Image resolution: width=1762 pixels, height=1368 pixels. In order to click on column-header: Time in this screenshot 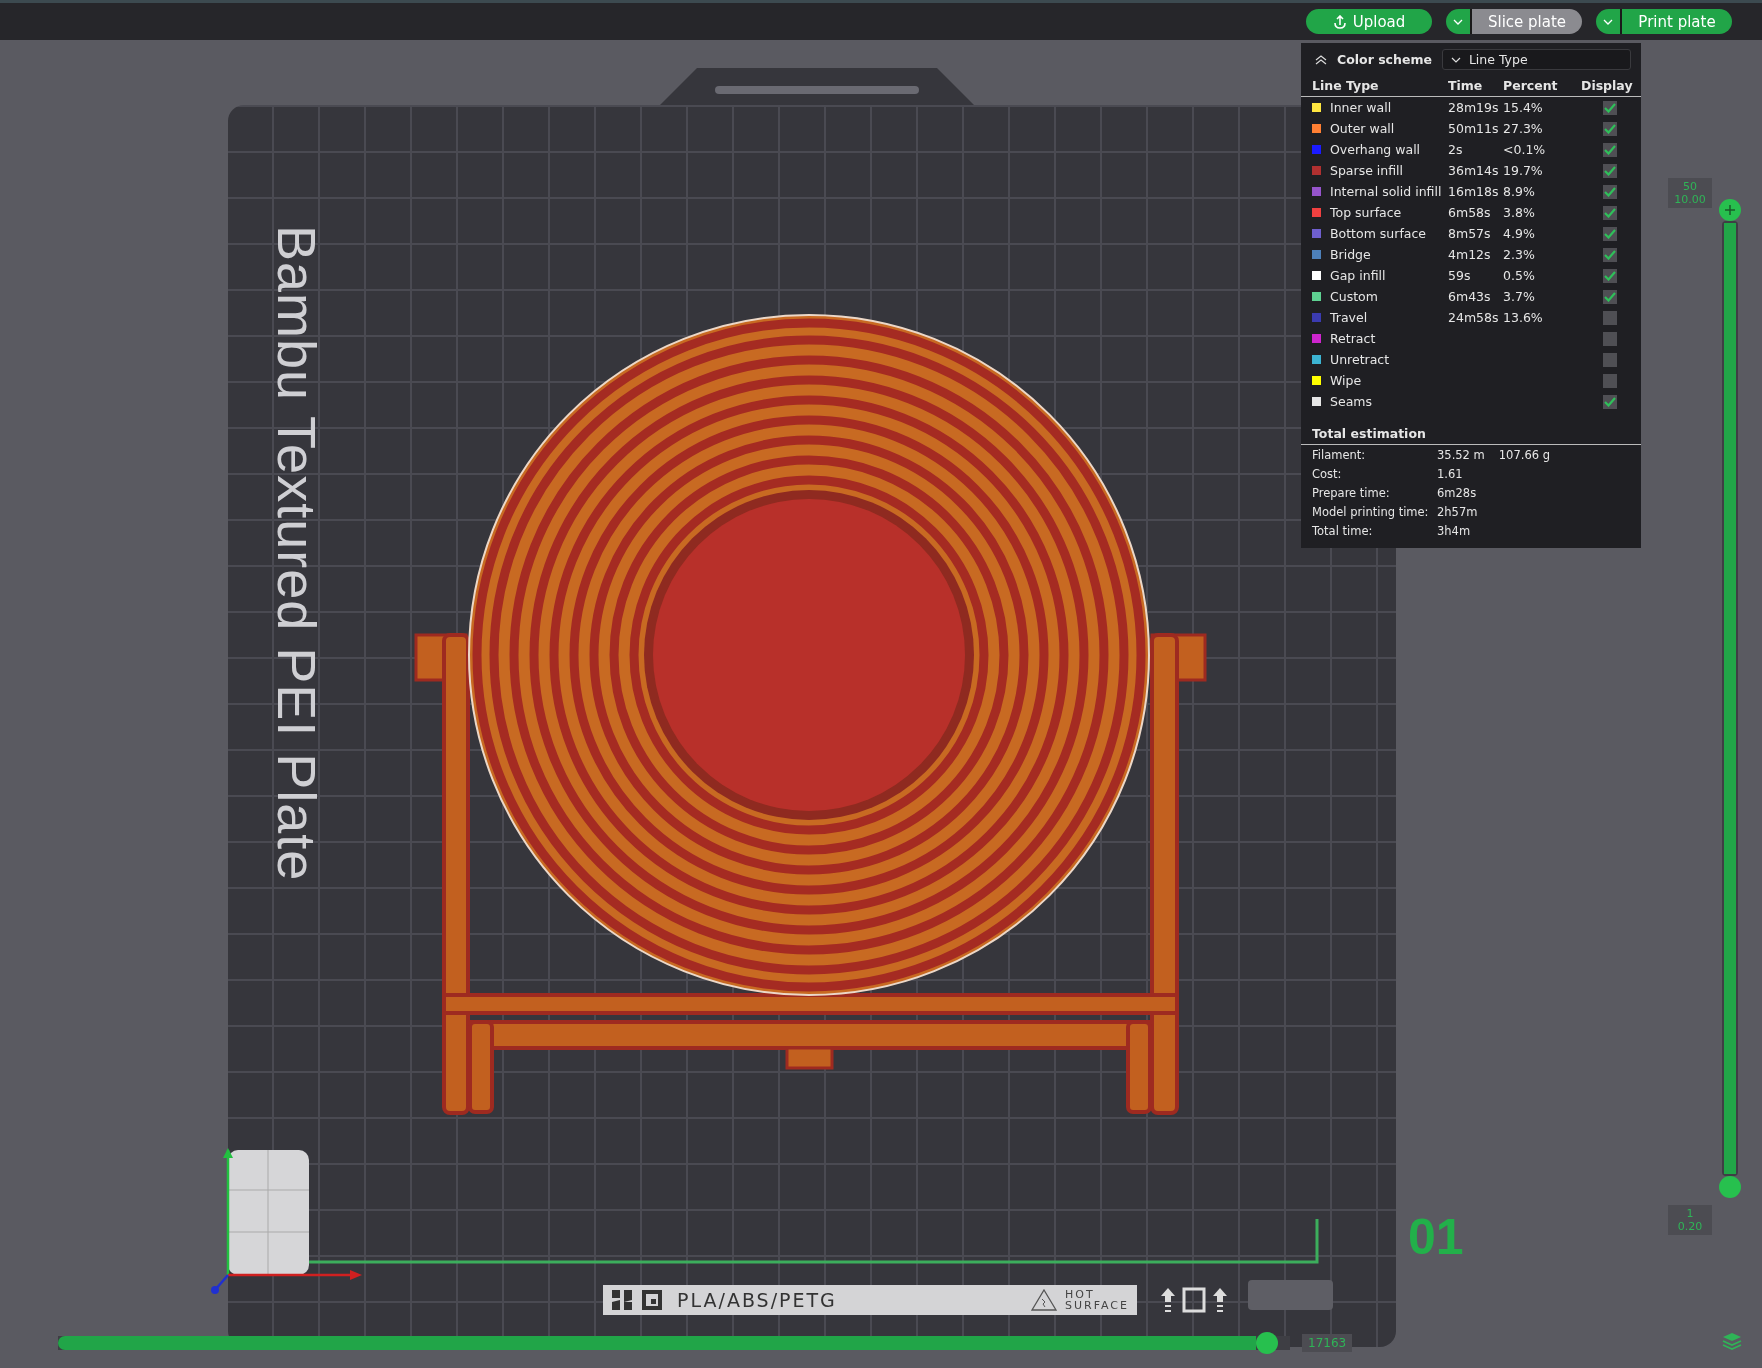, I will do `click(1466, 85)`.